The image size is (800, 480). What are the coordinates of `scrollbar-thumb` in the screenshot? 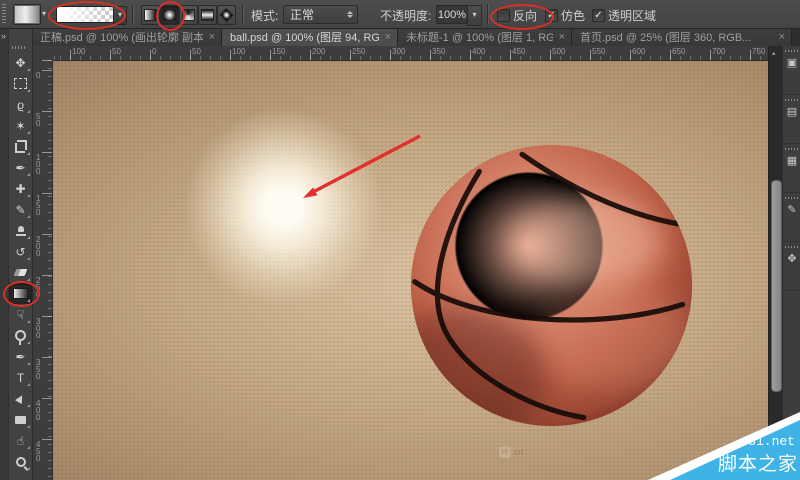 It's located at (776, 286).